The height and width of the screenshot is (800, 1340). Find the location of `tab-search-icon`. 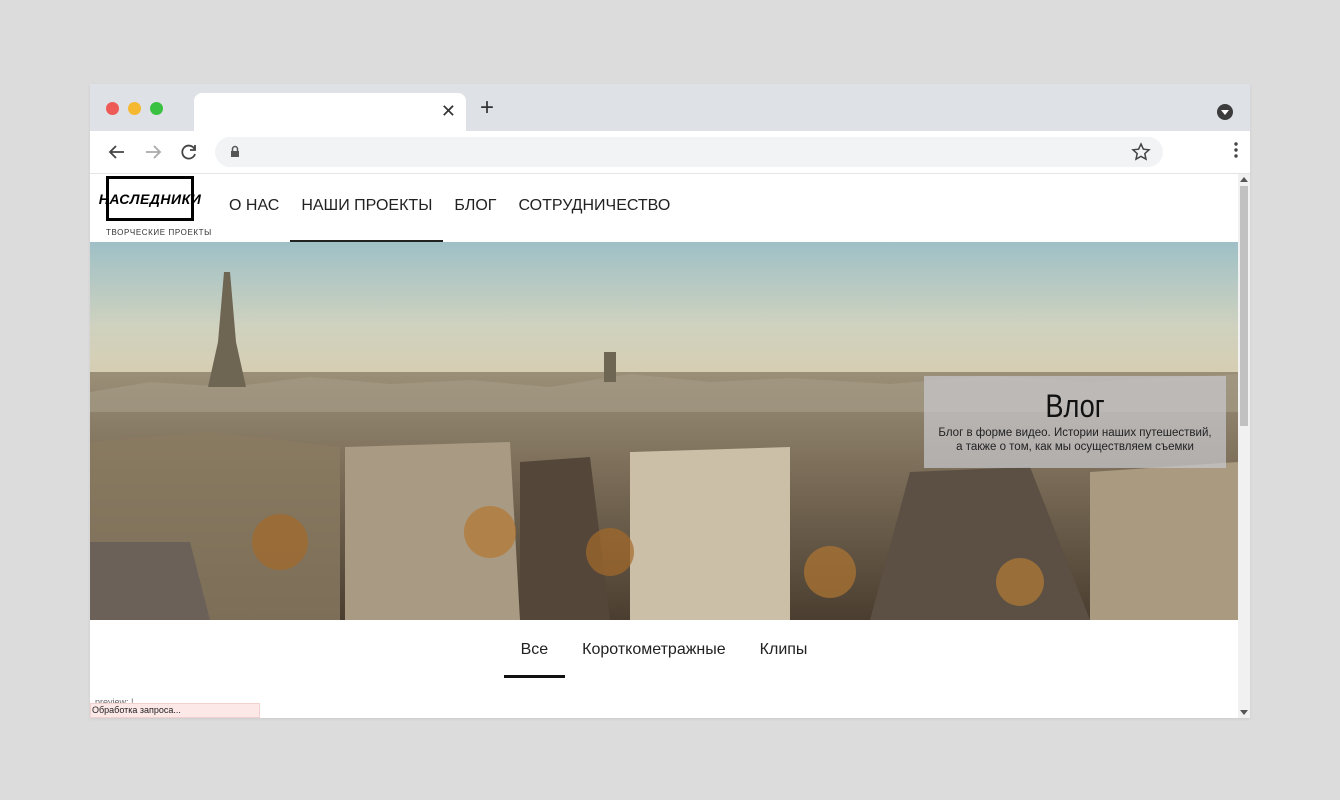

tab-search-icon is located at coordinates (1225, 112).